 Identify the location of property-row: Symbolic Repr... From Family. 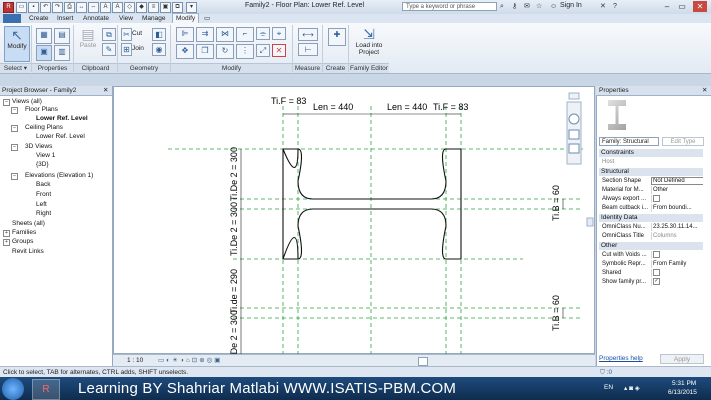
(651, 264).